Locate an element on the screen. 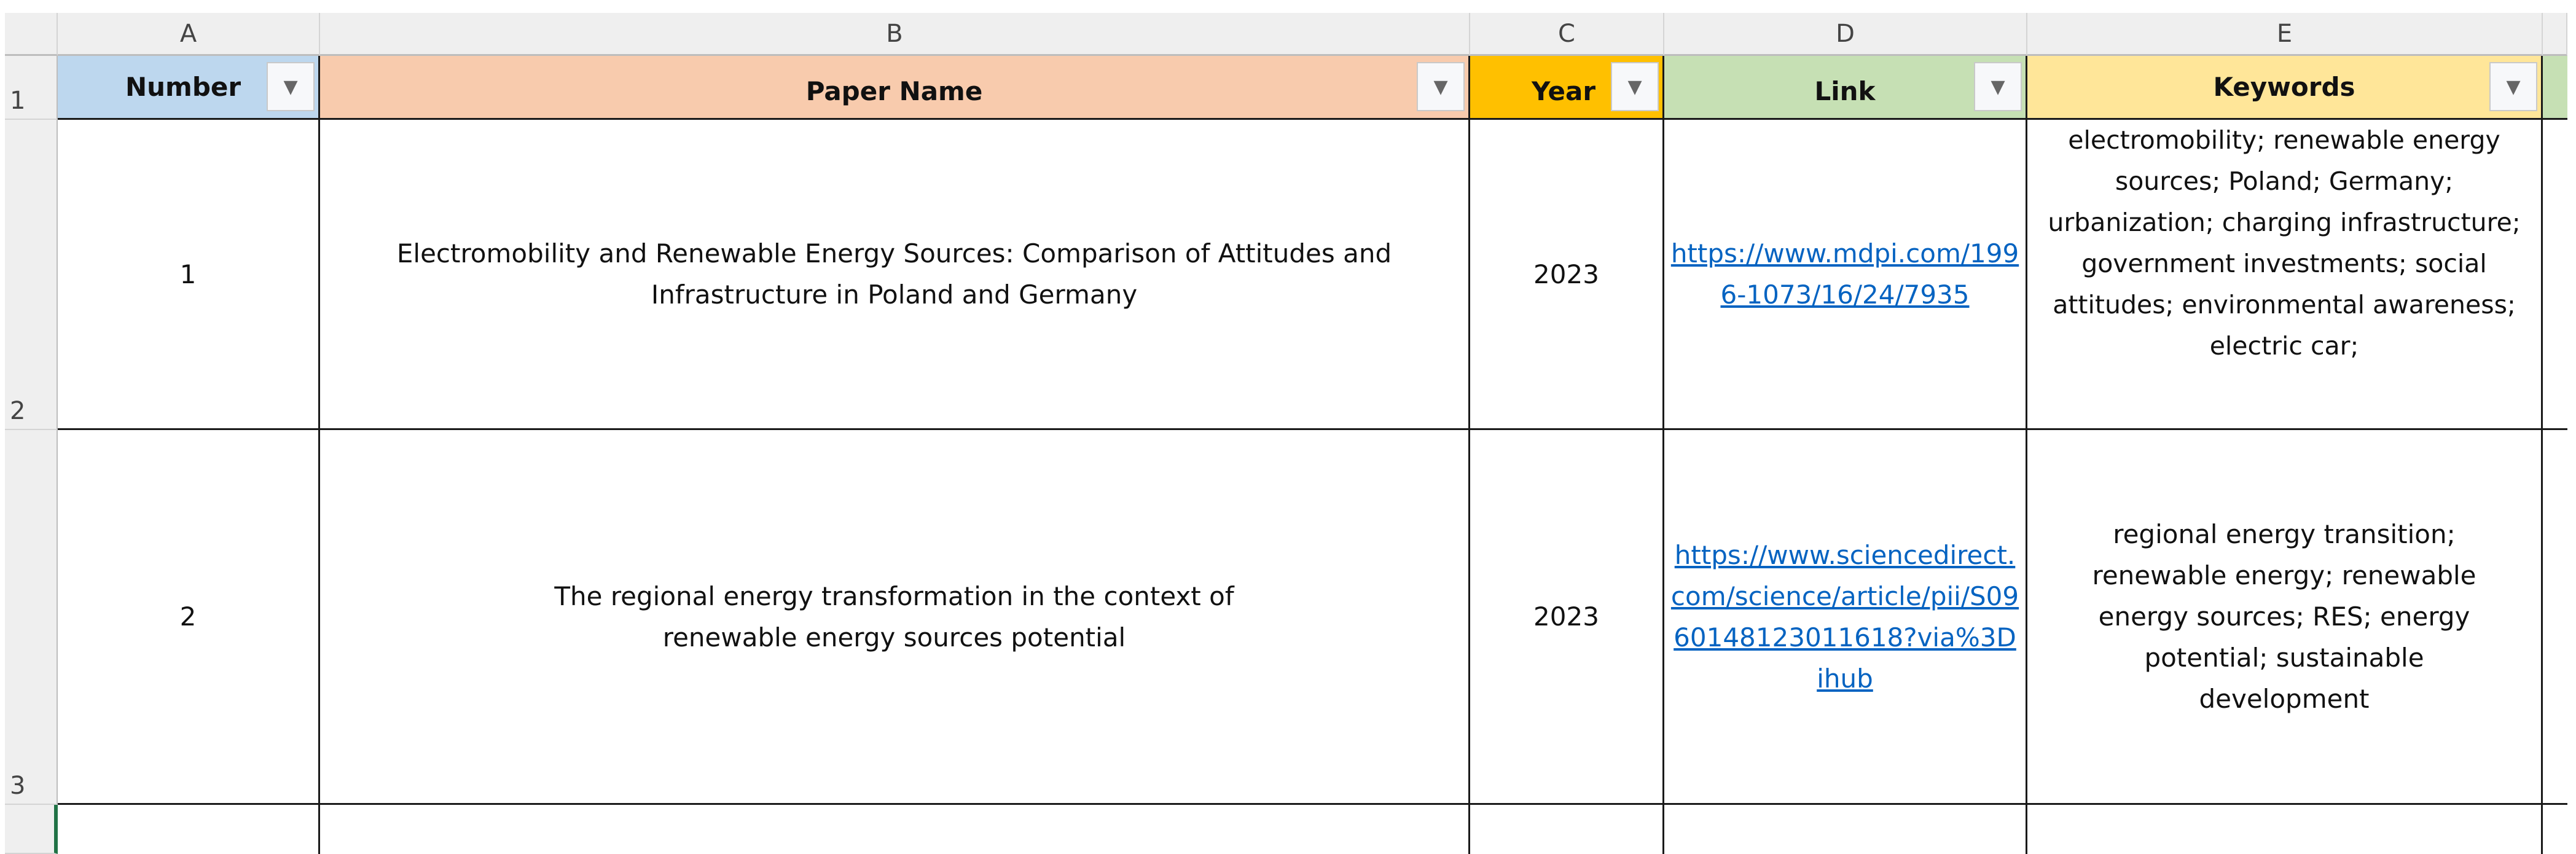 The image size is (2576, 854). column-header-f is located at coordinates (2555, 34).